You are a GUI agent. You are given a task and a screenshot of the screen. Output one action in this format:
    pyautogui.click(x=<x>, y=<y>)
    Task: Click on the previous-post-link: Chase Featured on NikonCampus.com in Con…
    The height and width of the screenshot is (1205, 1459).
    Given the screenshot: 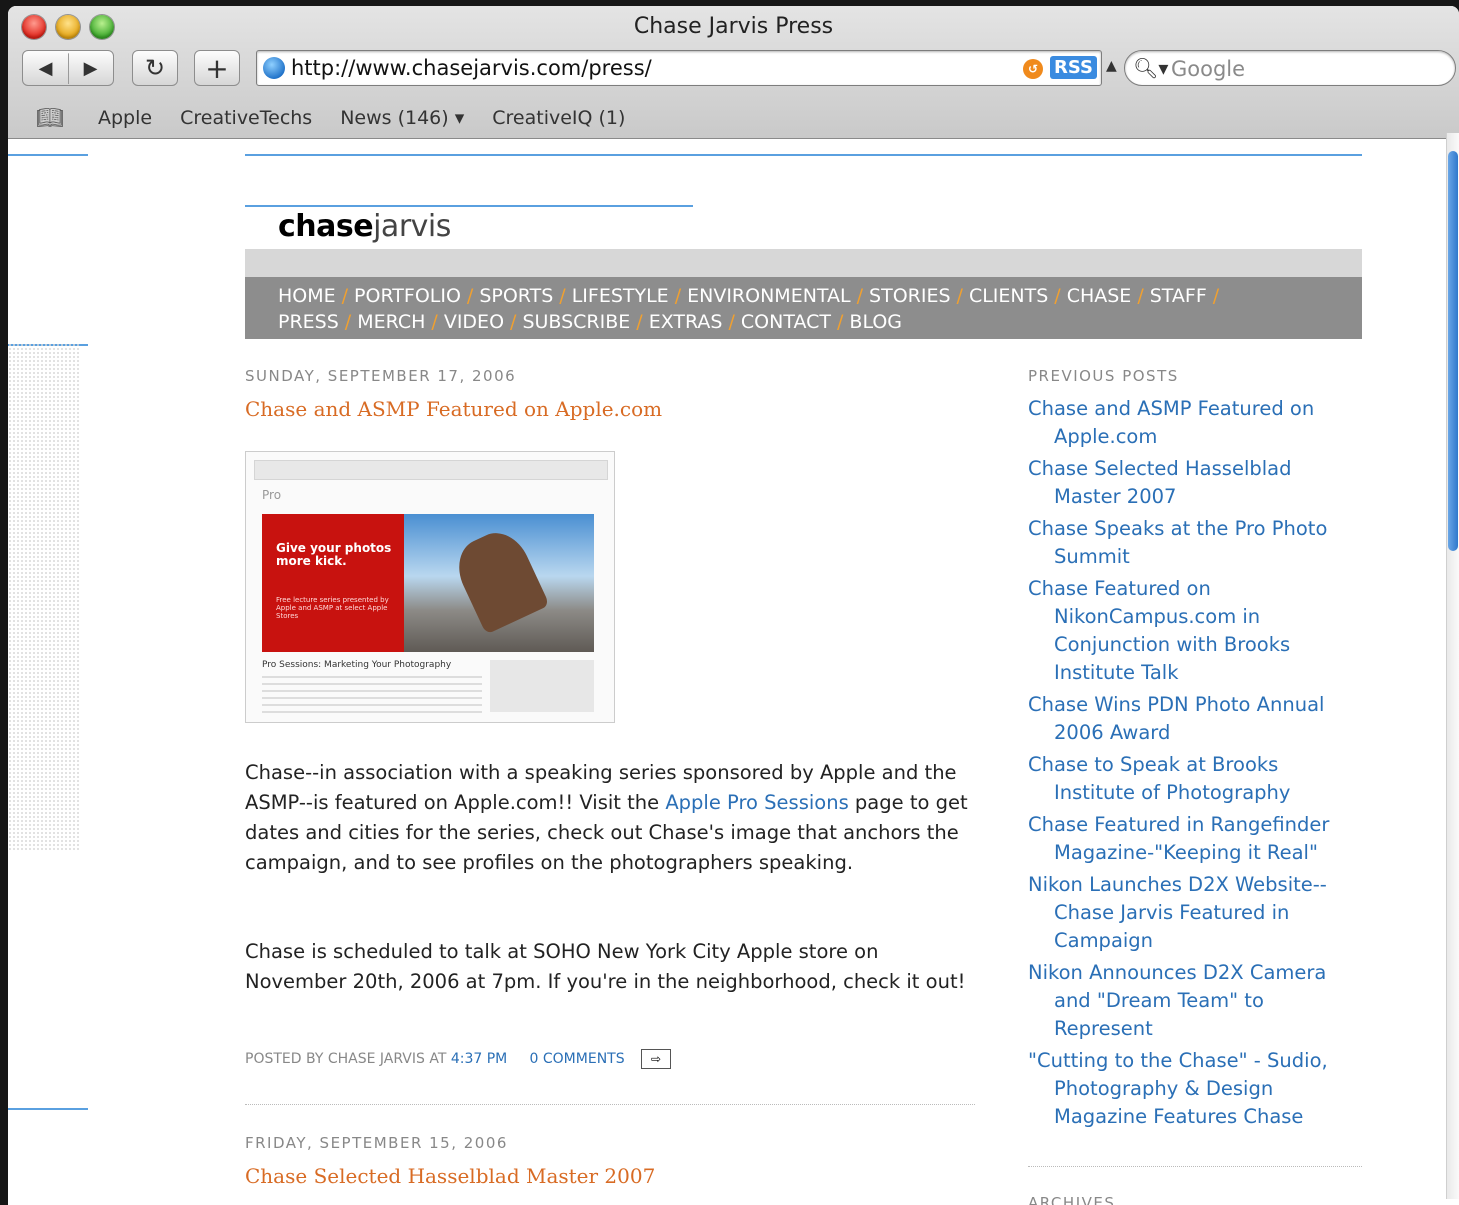 What is the action you would take?
    pyautogui.click(x=1193, y=631)
    